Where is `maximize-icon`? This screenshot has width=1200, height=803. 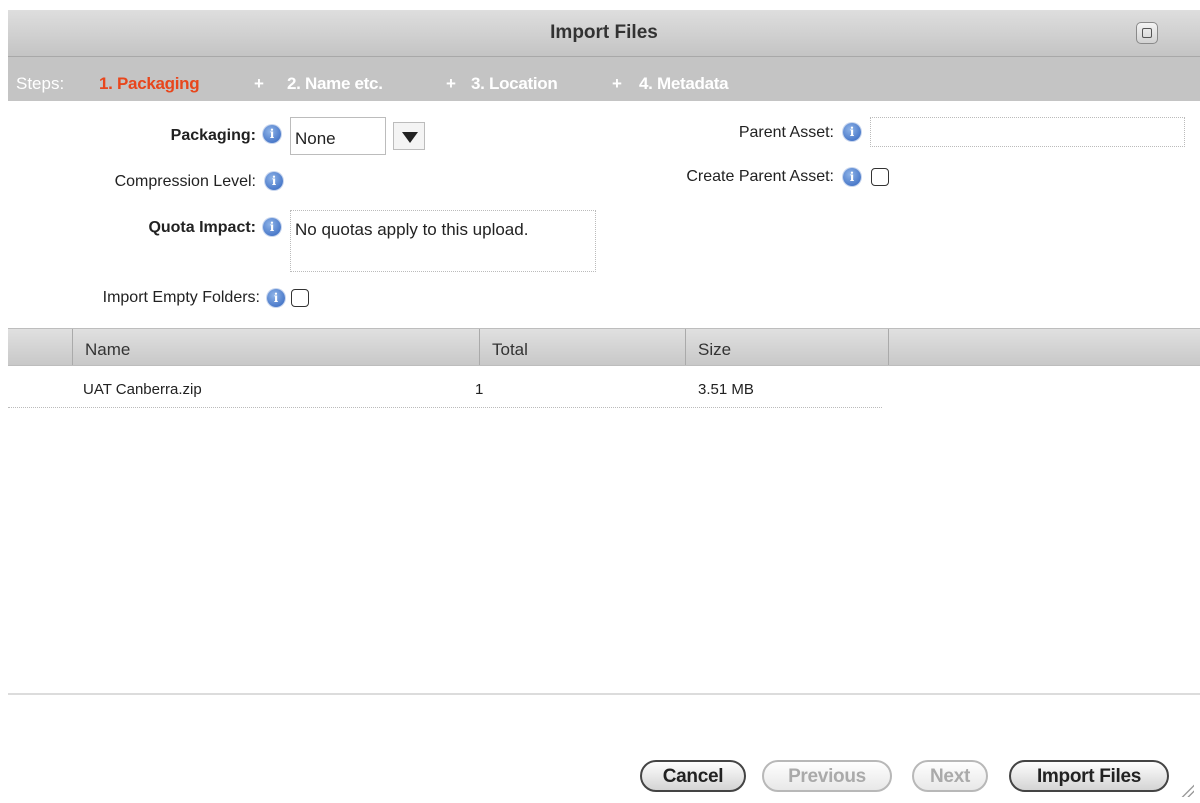
maximize-icon is located at coordinates (1147, 33).